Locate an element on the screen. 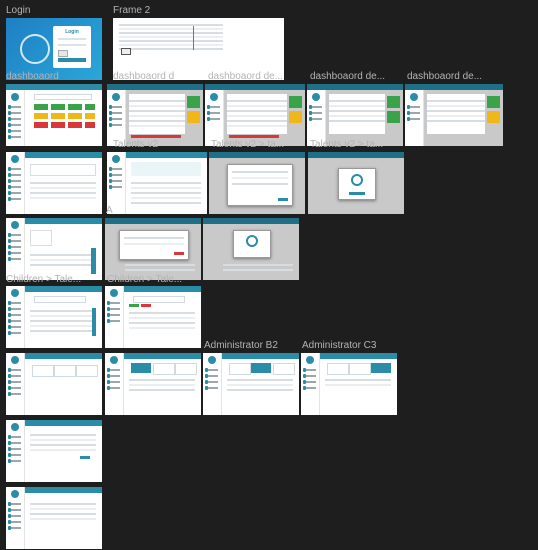 The image size is (538, 550). frame-talents-v2-modal is located at coordinates (257, 183).